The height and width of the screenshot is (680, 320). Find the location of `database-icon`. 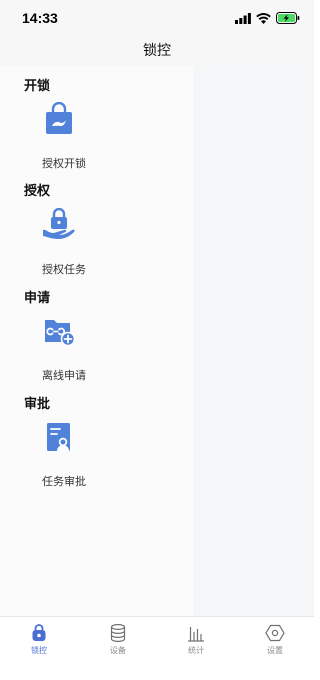

database-icon is located at coordinates (118, 633).